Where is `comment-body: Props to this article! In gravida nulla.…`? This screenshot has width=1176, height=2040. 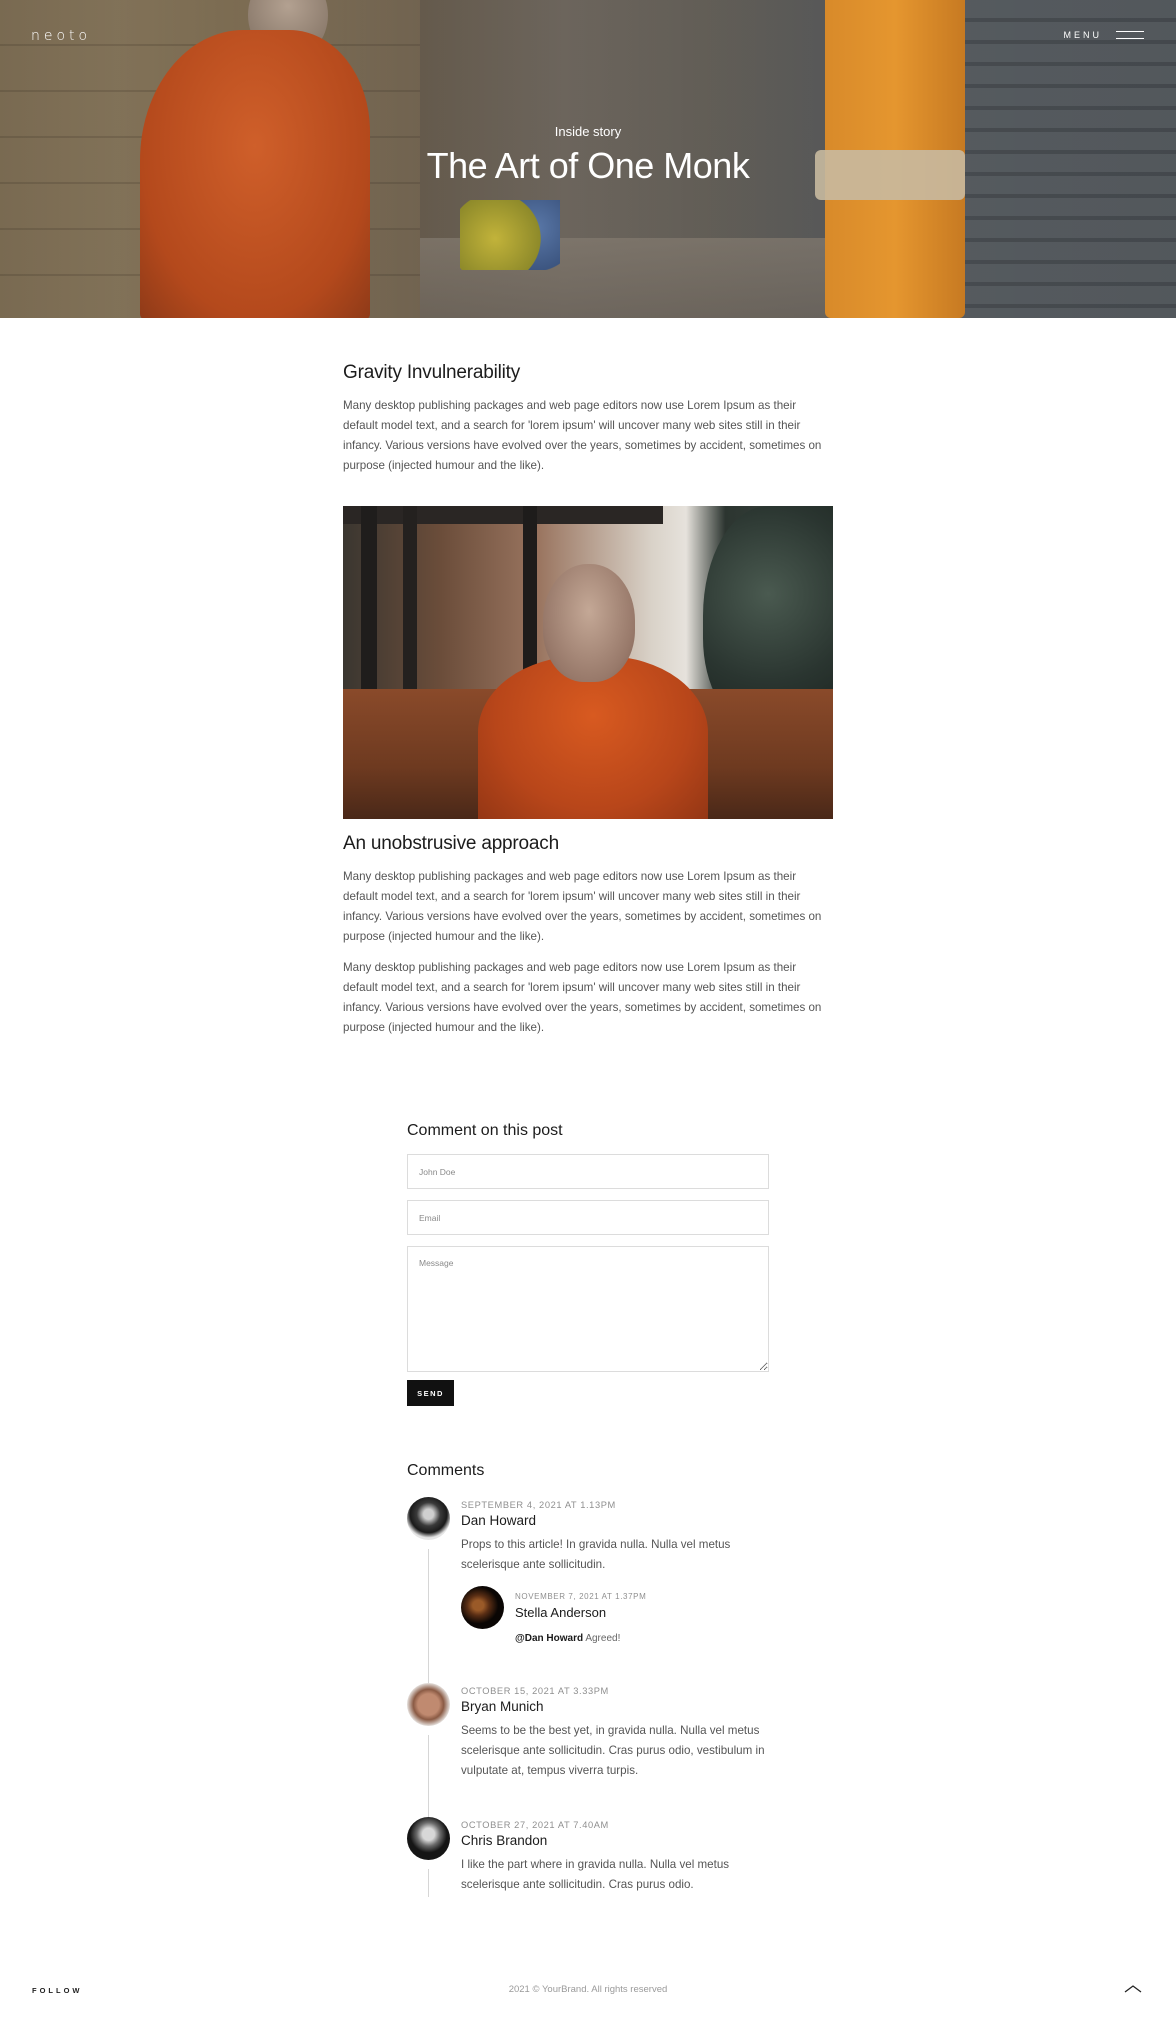
comment-body: Props to this article! In gravida nulla.… is located at coordinates (596, 1554).